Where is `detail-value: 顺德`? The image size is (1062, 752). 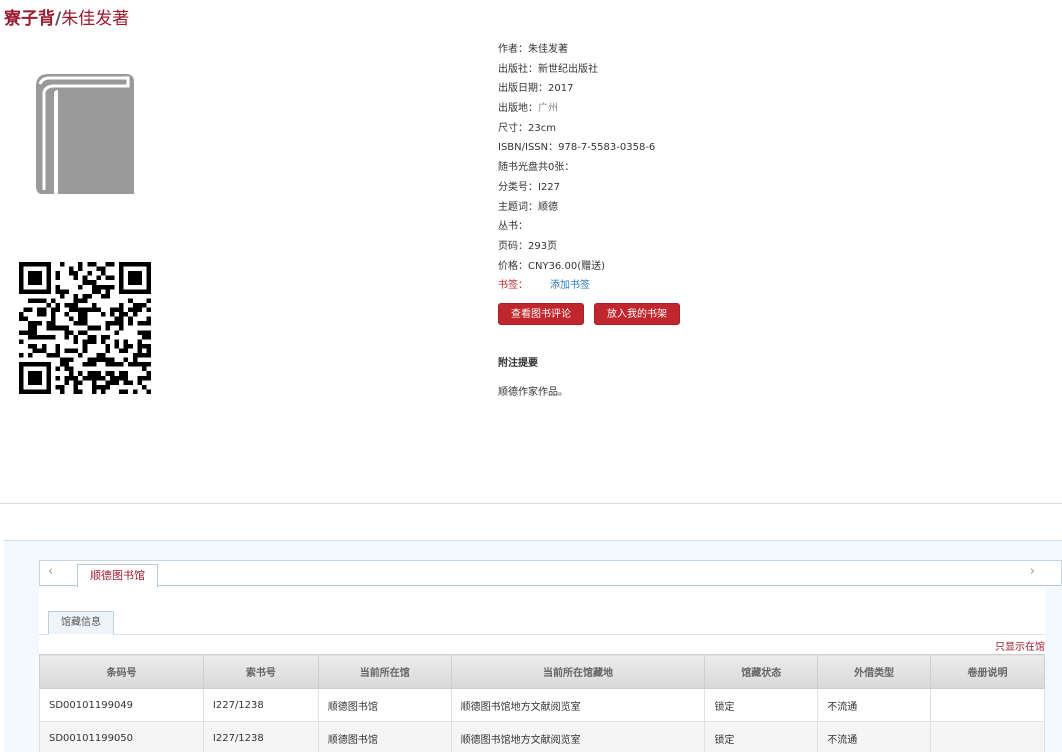 detail-value: 顺德 is located at coordinates (548, 207).